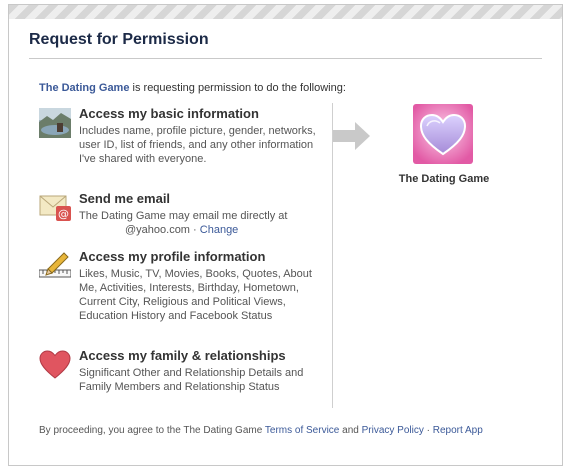 The image size is (575, 471). What do you see at coordinates (55, 265) in the screenshot?
I see `ruler-pencil-icon` at bounding box center [55, 265].